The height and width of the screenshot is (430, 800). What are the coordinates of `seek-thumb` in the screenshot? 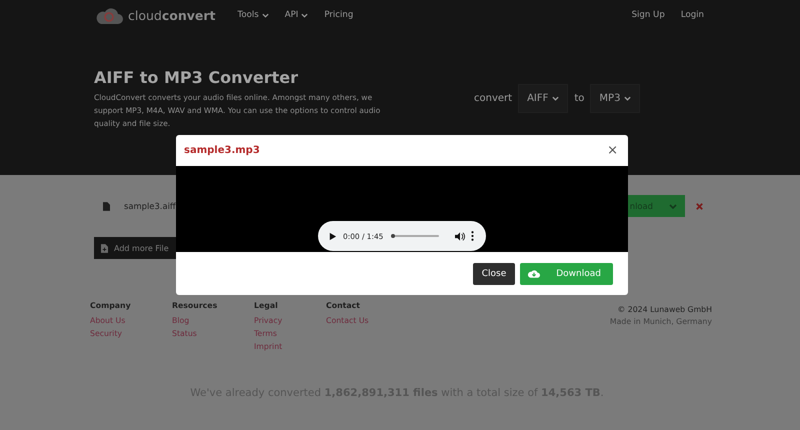 It's located at (393, 236).